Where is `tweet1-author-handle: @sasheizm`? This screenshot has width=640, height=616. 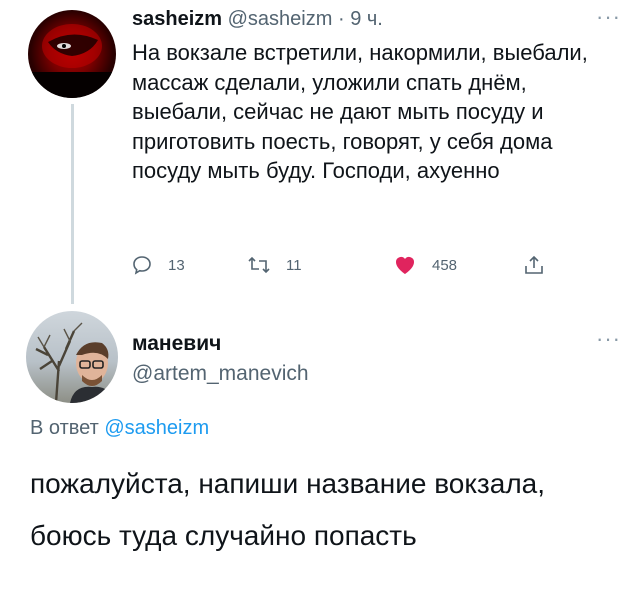
tweet1-author-handle: @sasheizm is located at coordinates (280, 19).